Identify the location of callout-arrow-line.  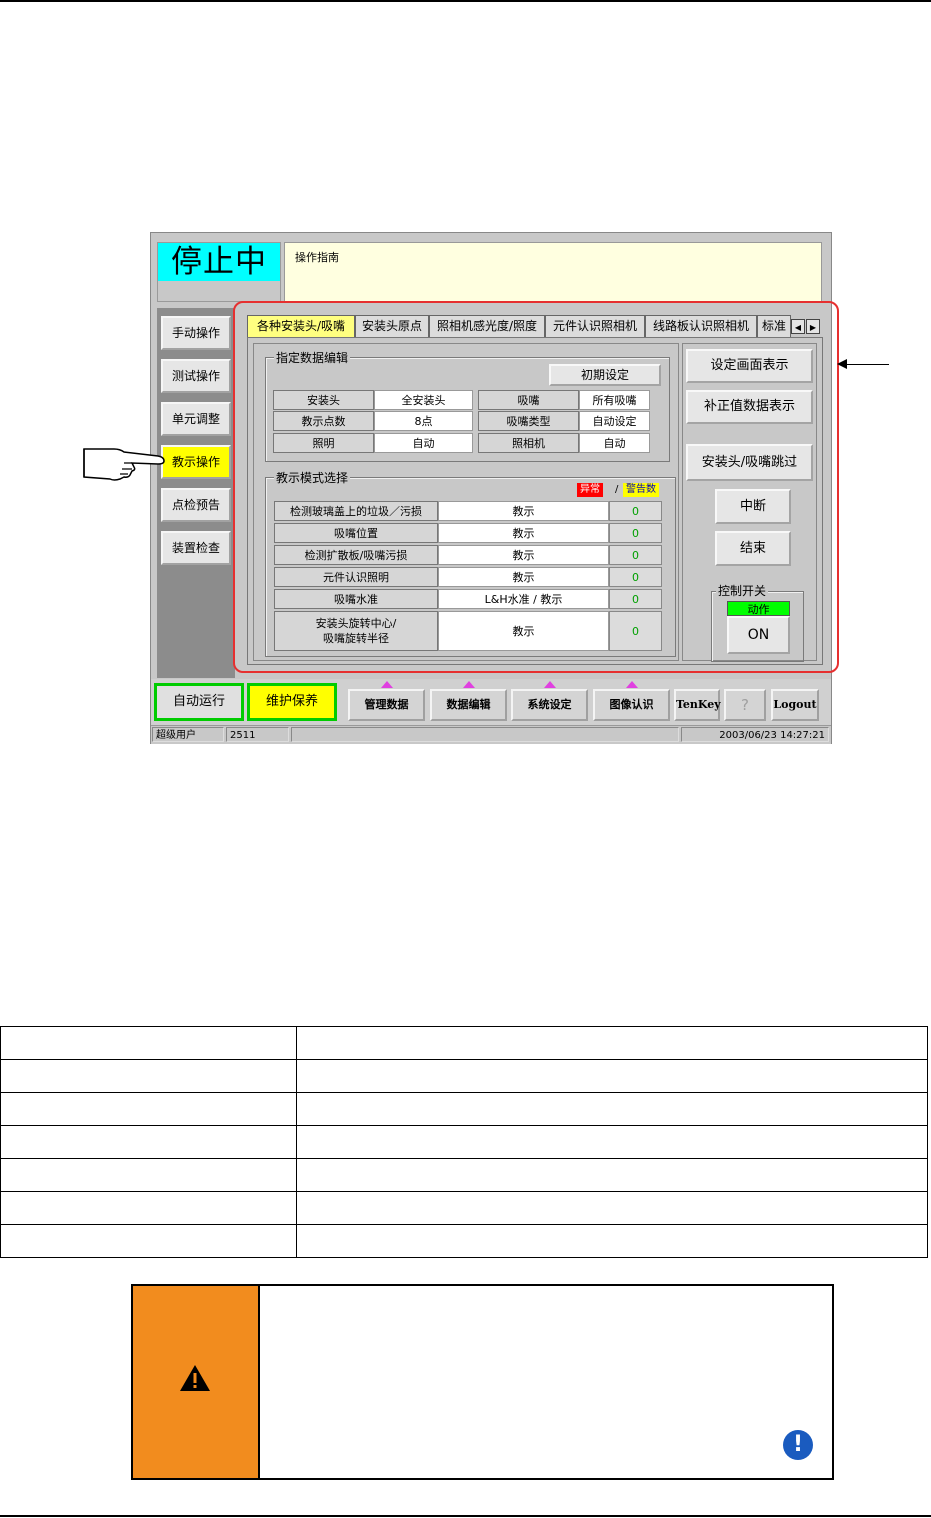
(865, 364).